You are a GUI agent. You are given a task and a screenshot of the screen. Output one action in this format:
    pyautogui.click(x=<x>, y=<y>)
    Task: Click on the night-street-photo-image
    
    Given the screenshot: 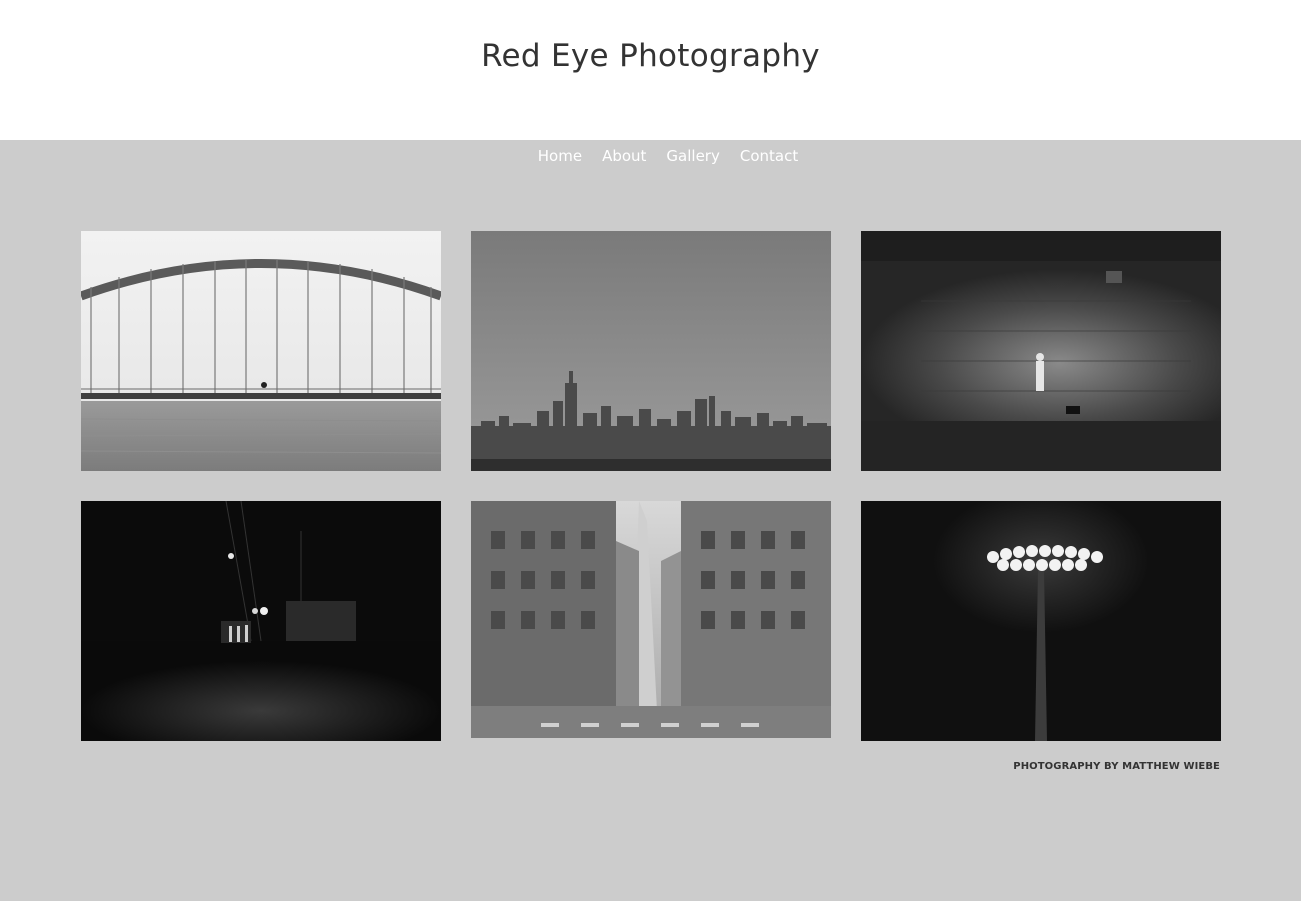 What is the action you would take?
    pyautogui.click(x=261, y=621)
    